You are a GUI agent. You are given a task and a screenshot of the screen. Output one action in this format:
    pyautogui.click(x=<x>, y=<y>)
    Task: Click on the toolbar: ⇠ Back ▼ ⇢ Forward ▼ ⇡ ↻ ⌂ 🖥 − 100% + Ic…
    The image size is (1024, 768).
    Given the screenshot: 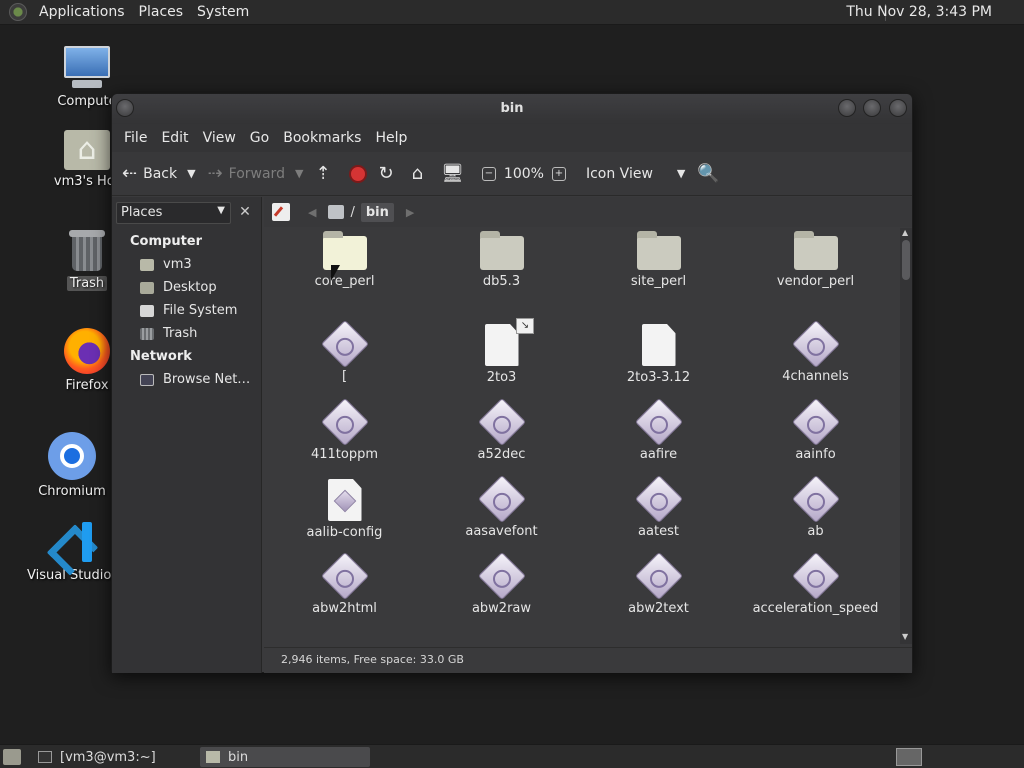 What is the action you would take?
    pyautogui.click(x=512, y=174)
    